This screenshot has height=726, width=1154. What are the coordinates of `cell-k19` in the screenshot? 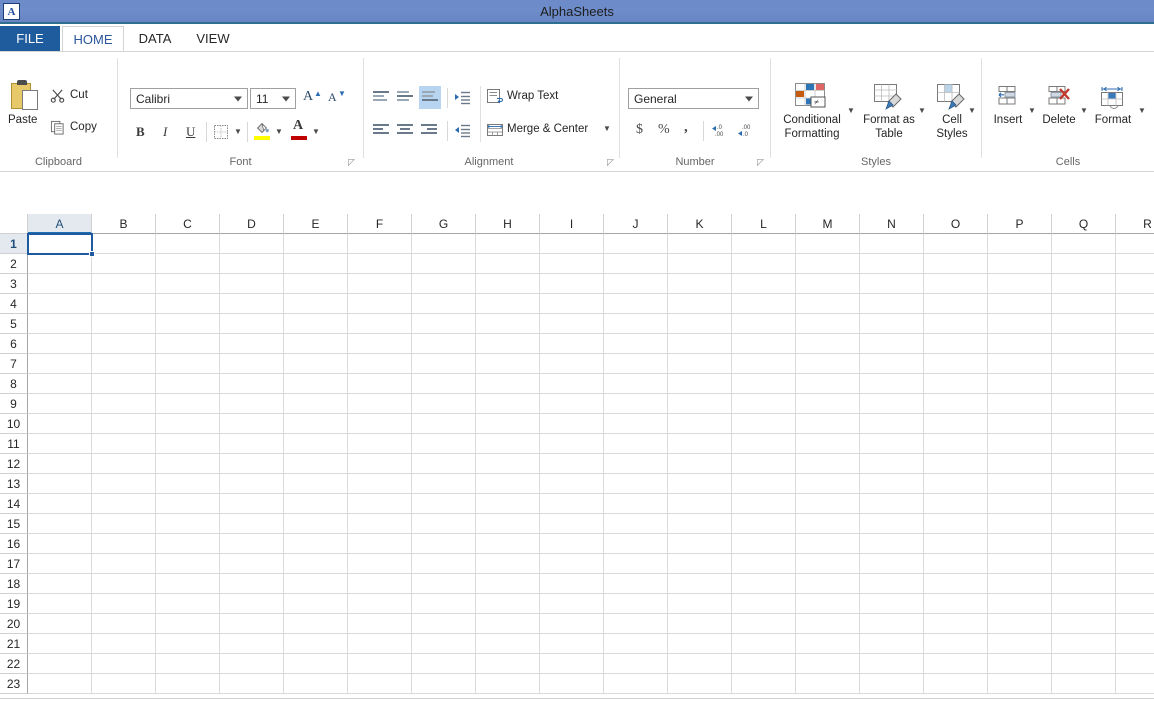 It's located at (700, 604).